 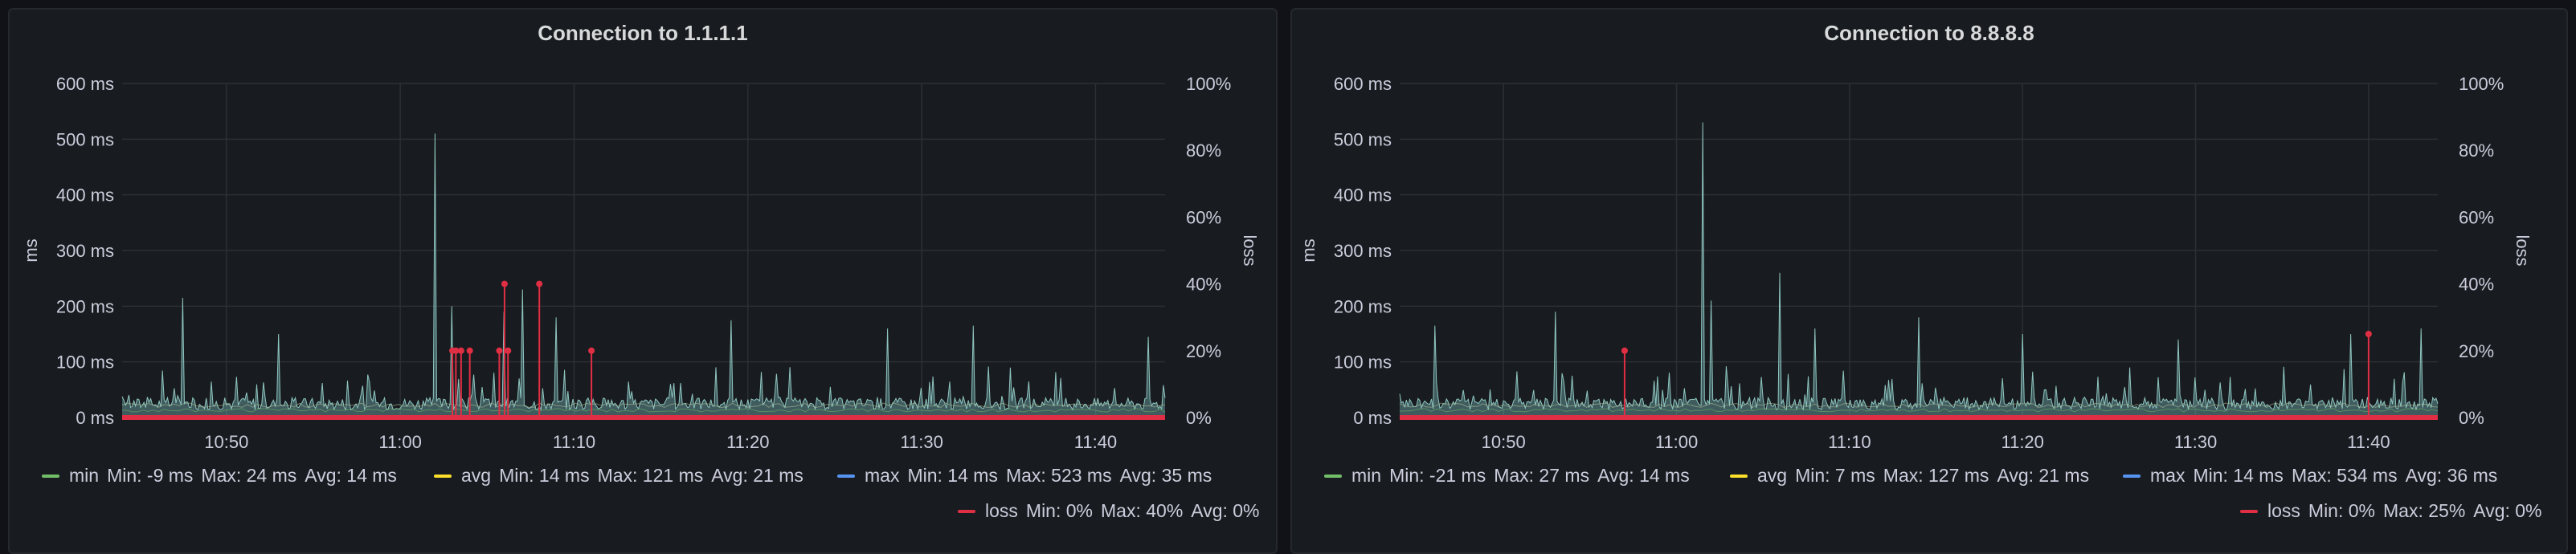 What do you see at coordinates (1542, 475) in the screenshot?
I see `legend-stat-max: Max: 27 ms` at bounding box center [1542, 475].